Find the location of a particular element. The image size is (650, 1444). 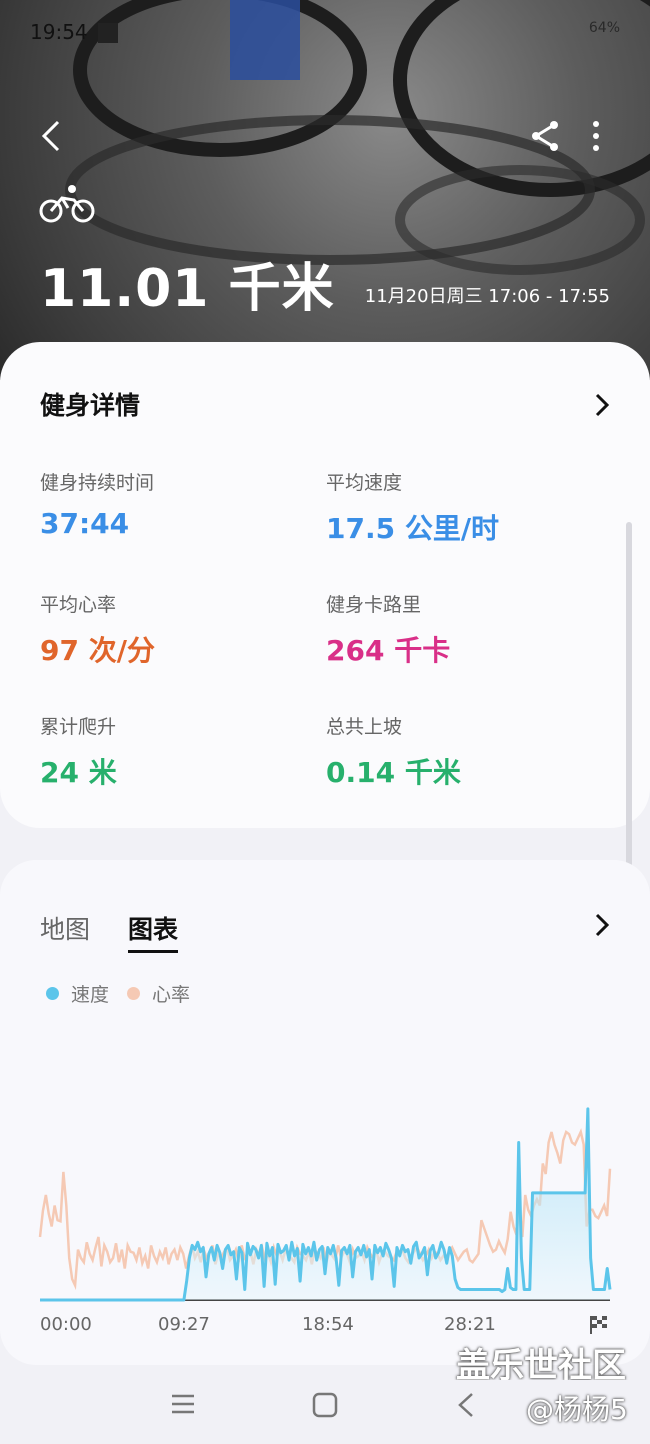

legend-label: 心率 is located at coordinates (171, 995).